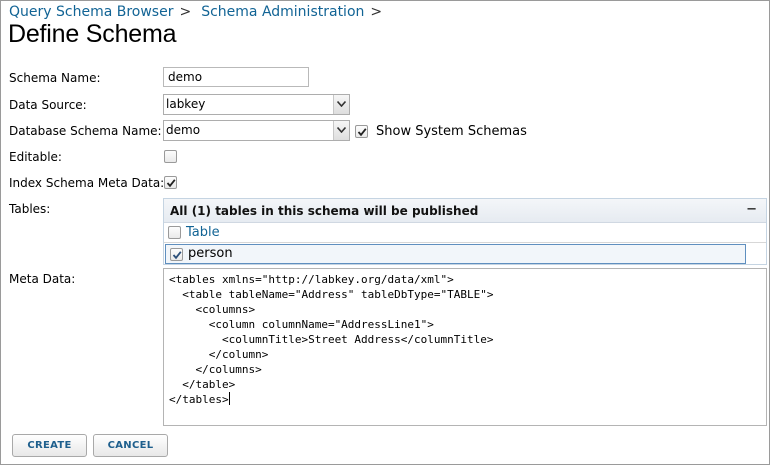 This screenshot has width=770, height=465. What do you see at coordinates (183, 130) in the screenshot?
I see `database-schema-name-value: demo` at bounding box center [183, 130].